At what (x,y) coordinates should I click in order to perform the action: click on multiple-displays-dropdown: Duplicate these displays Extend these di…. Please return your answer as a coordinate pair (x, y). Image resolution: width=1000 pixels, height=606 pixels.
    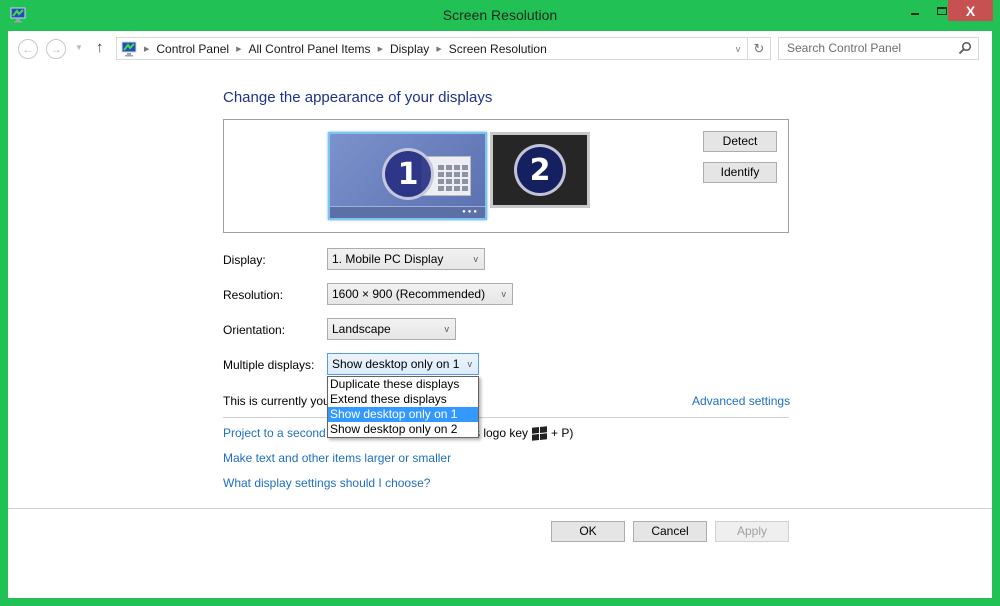
    Looking at the image, I should click on (403, 407).